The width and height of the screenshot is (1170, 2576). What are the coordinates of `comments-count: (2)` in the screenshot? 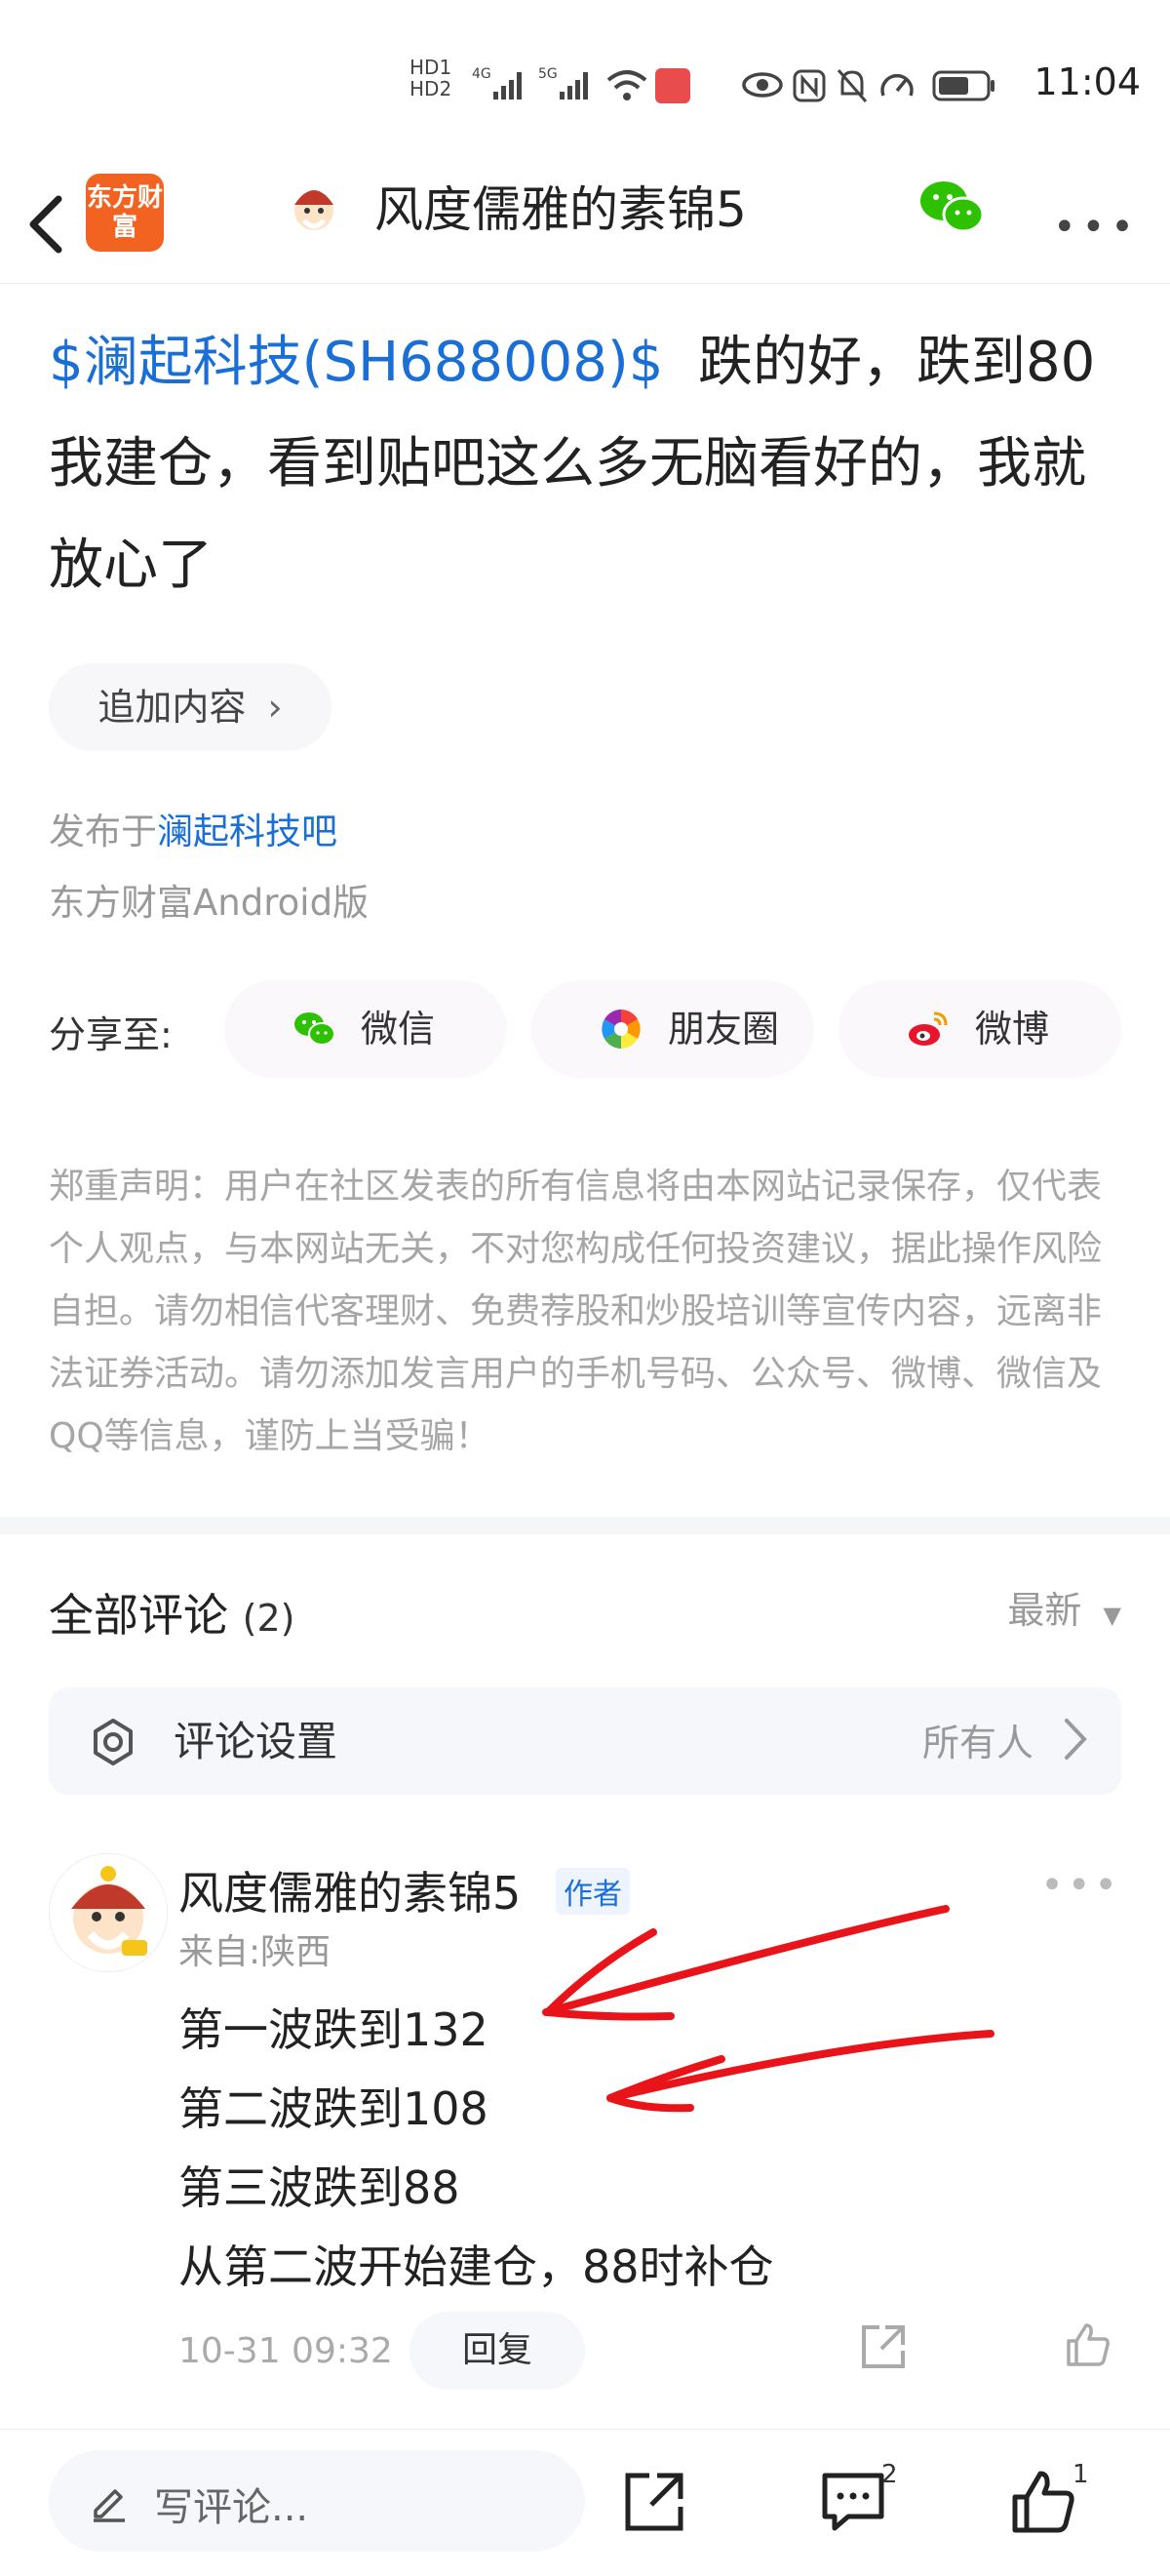 It's located at (268, 1618).